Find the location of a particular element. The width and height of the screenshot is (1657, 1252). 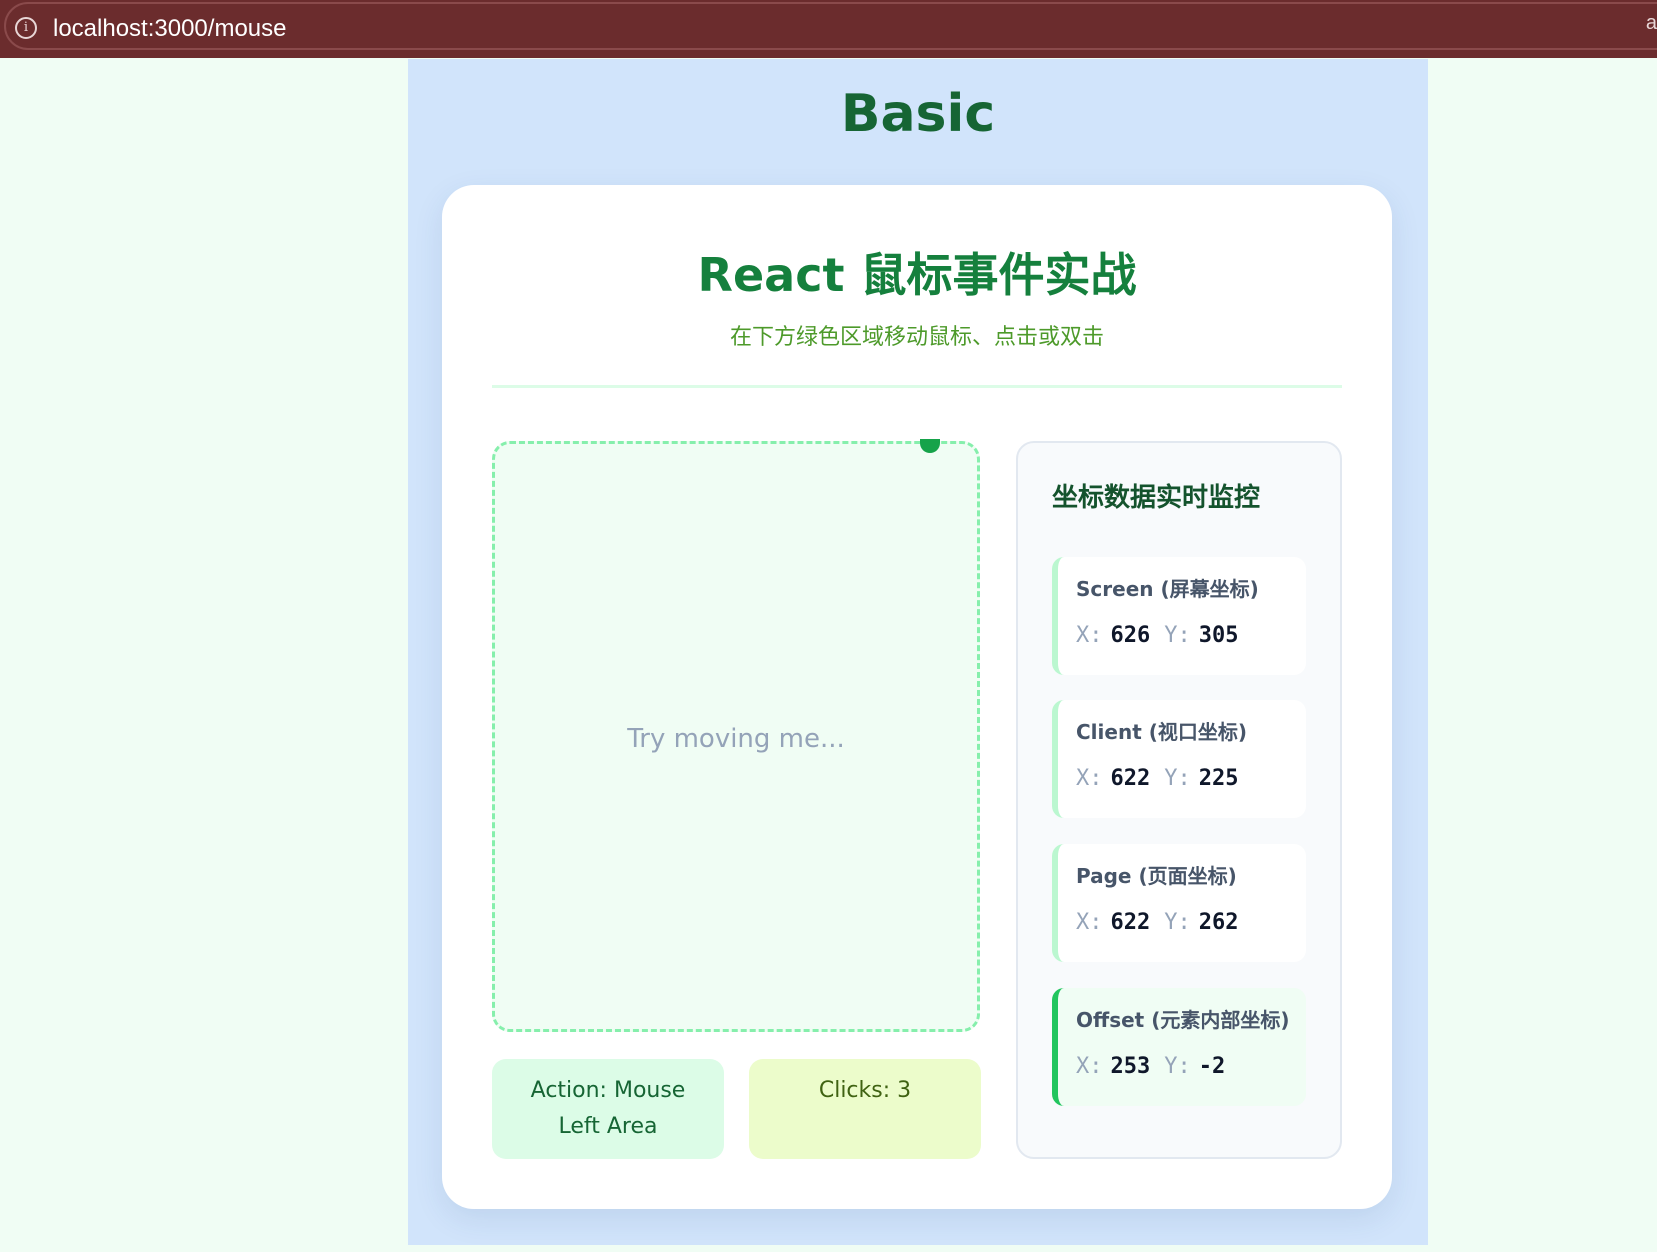

address-field: i localhost:3000/mouse is located at coordinates (830, 26).